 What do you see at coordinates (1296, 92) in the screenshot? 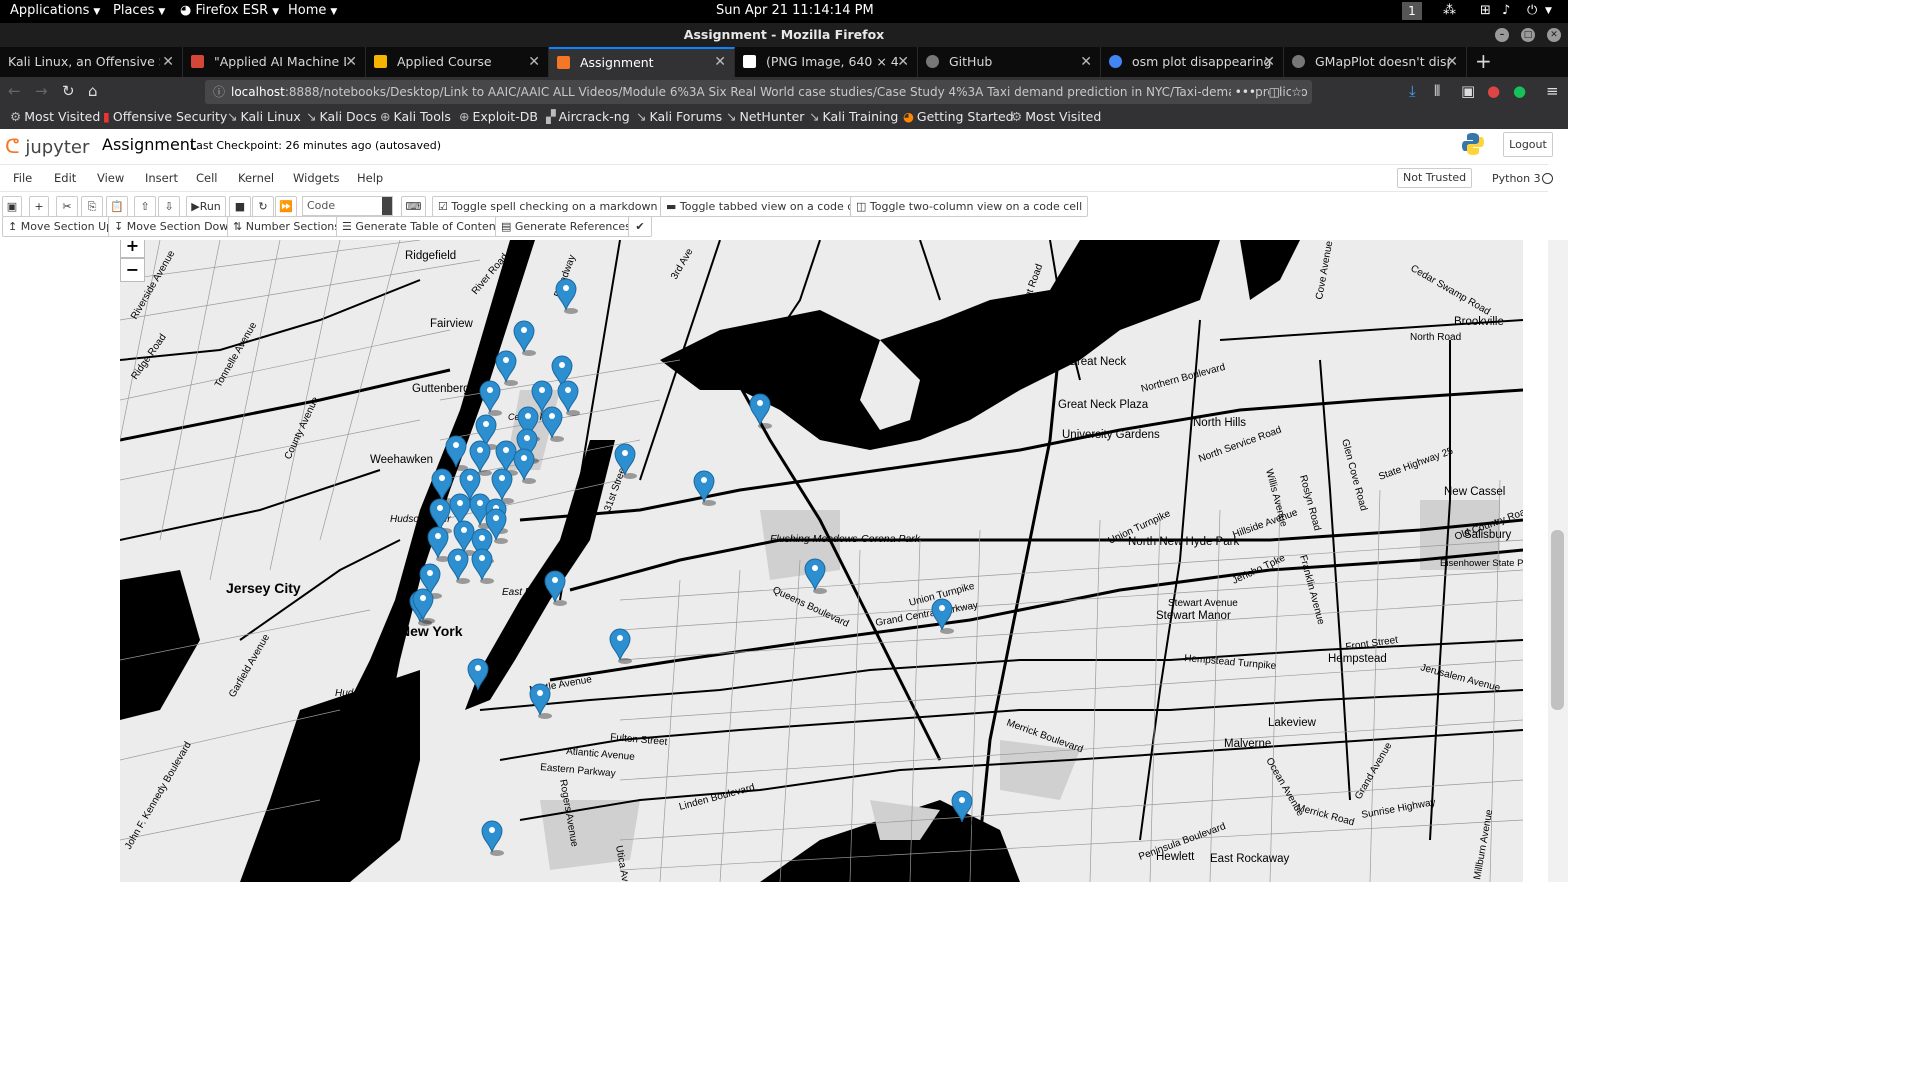
I see `star-icon: ☆` at bounding box center [1296, 92].